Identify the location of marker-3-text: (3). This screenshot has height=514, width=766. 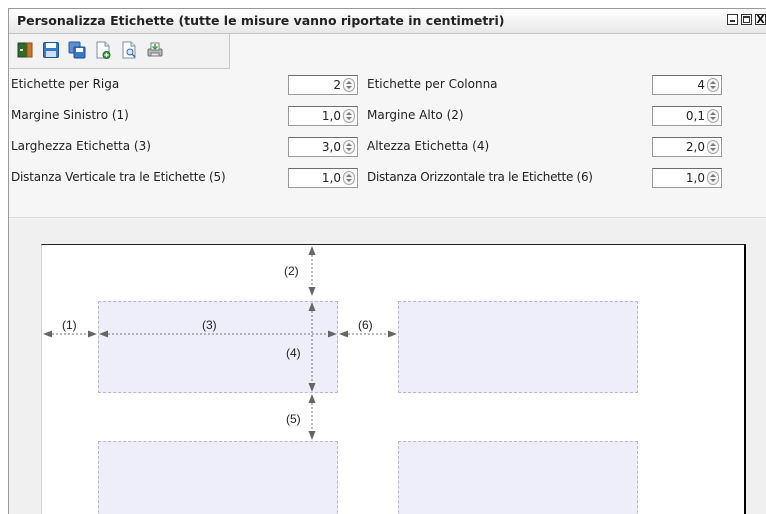
(209, 325).